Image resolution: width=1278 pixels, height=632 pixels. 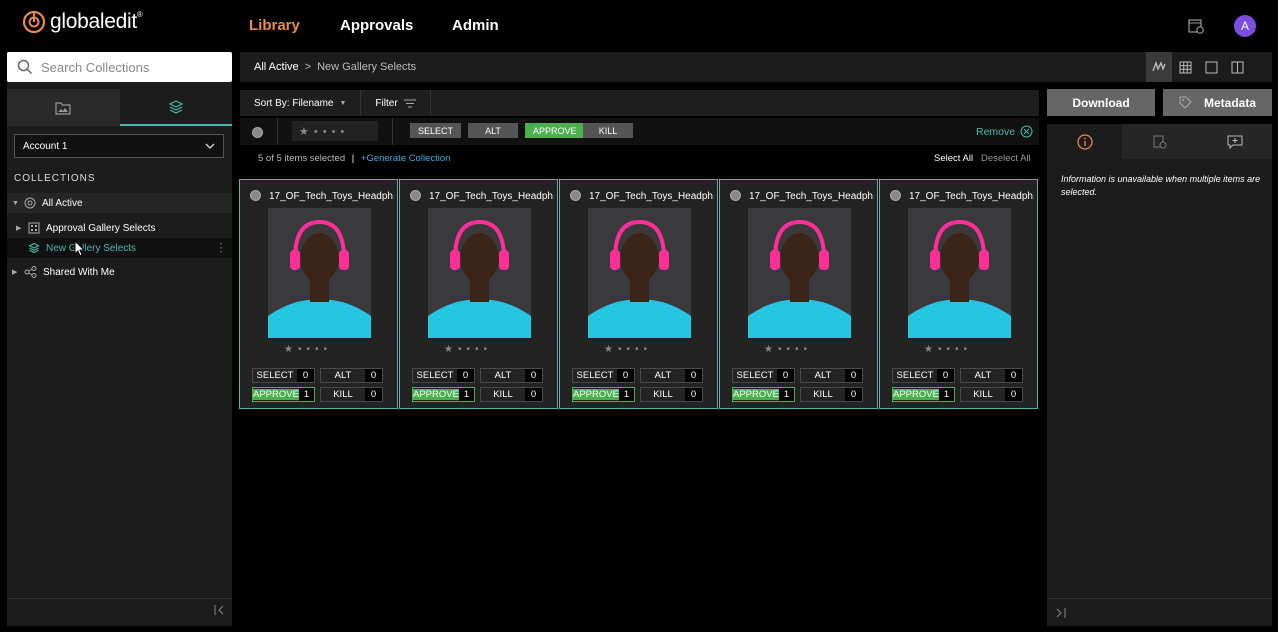 What do you see at coordinates (1061, 613) in the screenshot?
I see `collapse-right-icon` at bounding box center [1061, 613].